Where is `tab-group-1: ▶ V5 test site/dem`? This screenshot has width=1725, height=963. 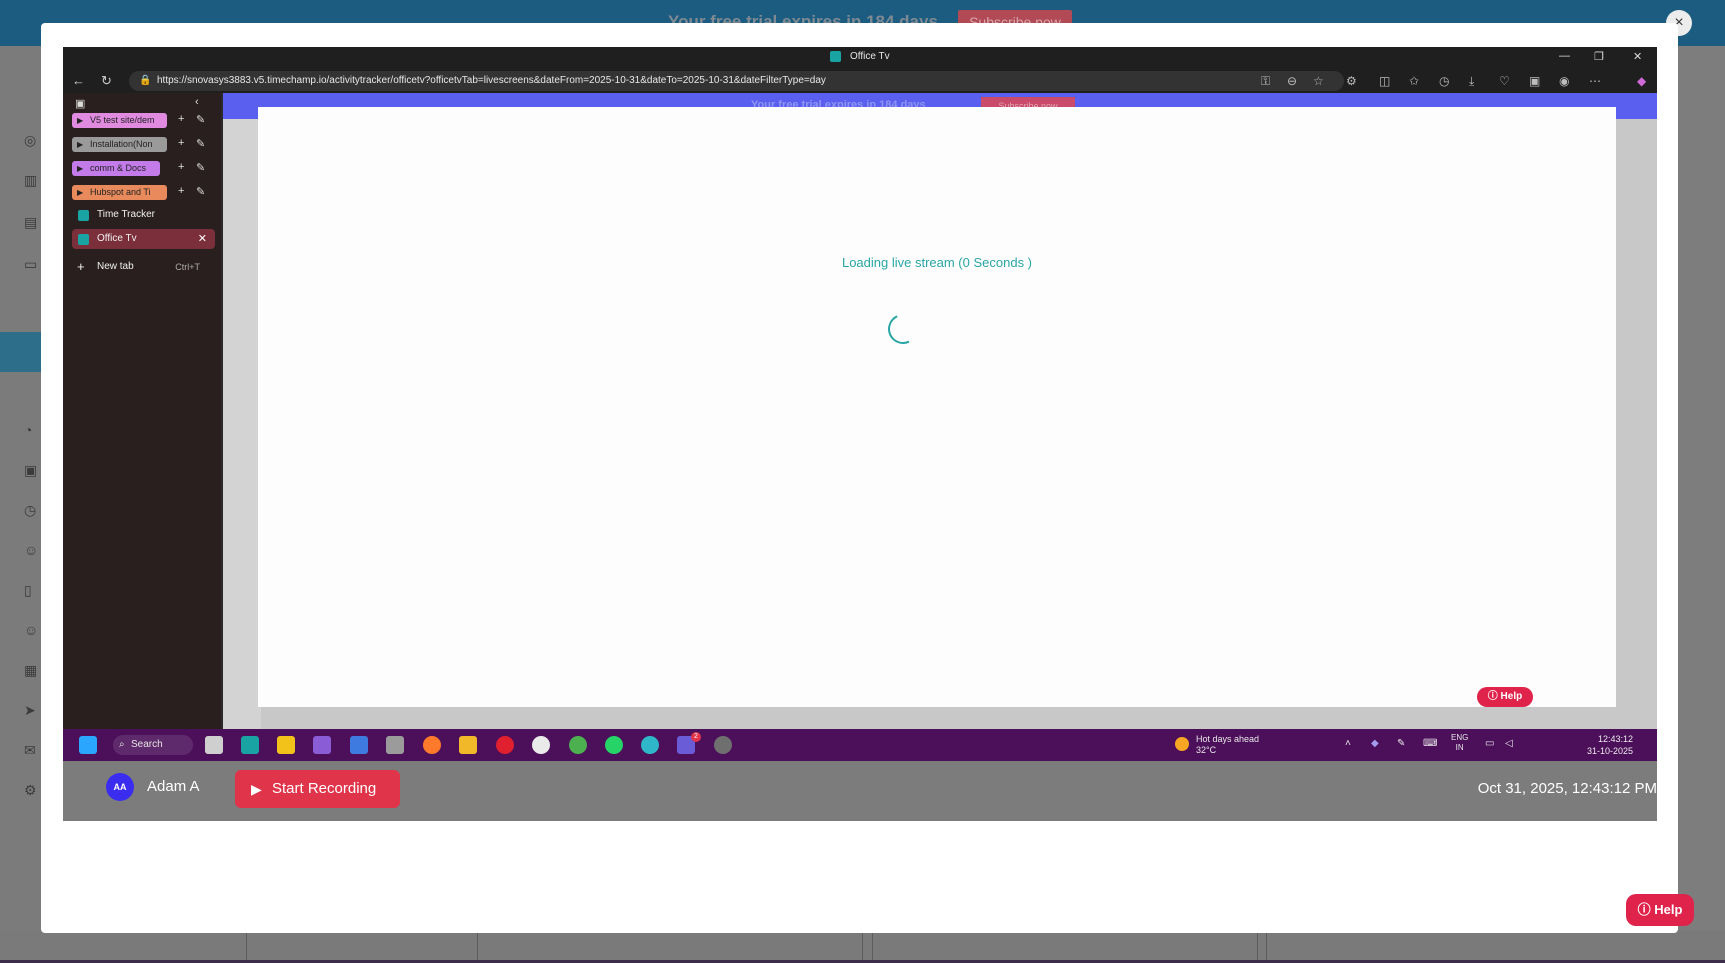 tab-group-1: ▶ V5 test site/dem is located at coordinates (119, 120).